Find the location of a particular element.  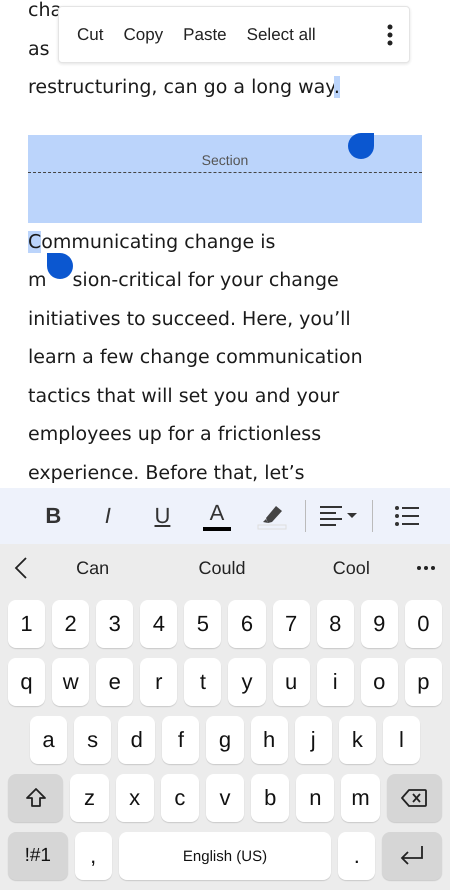

key: y is located at coordinates (247, 682).